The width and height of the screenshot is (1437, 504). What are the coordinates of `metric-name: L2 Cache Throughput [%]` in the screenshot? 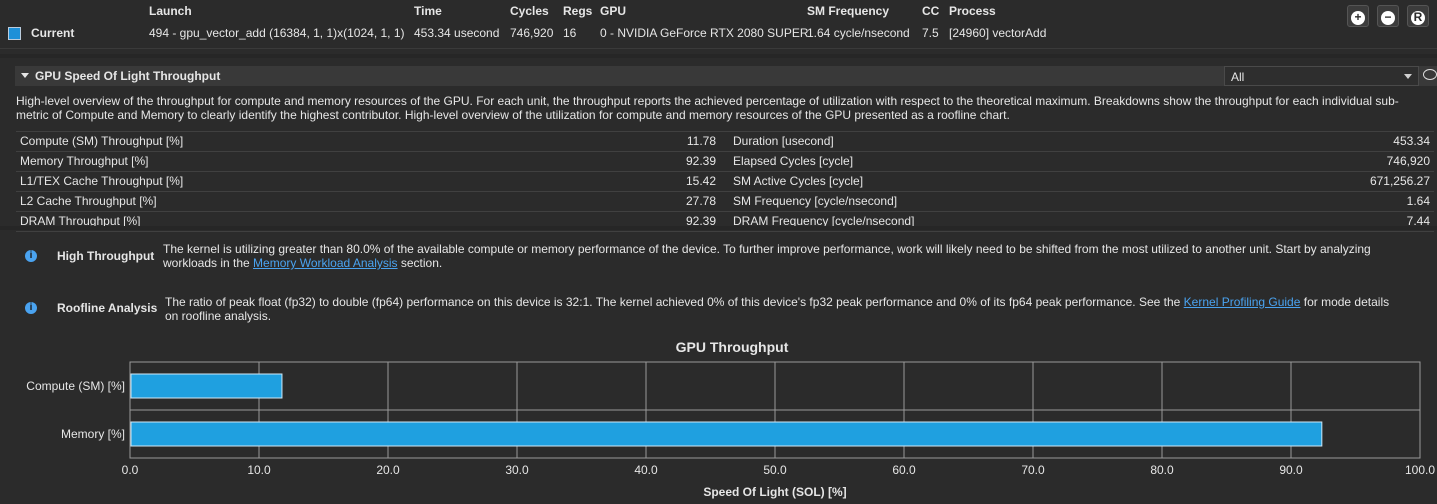 It's located at (88, 201).